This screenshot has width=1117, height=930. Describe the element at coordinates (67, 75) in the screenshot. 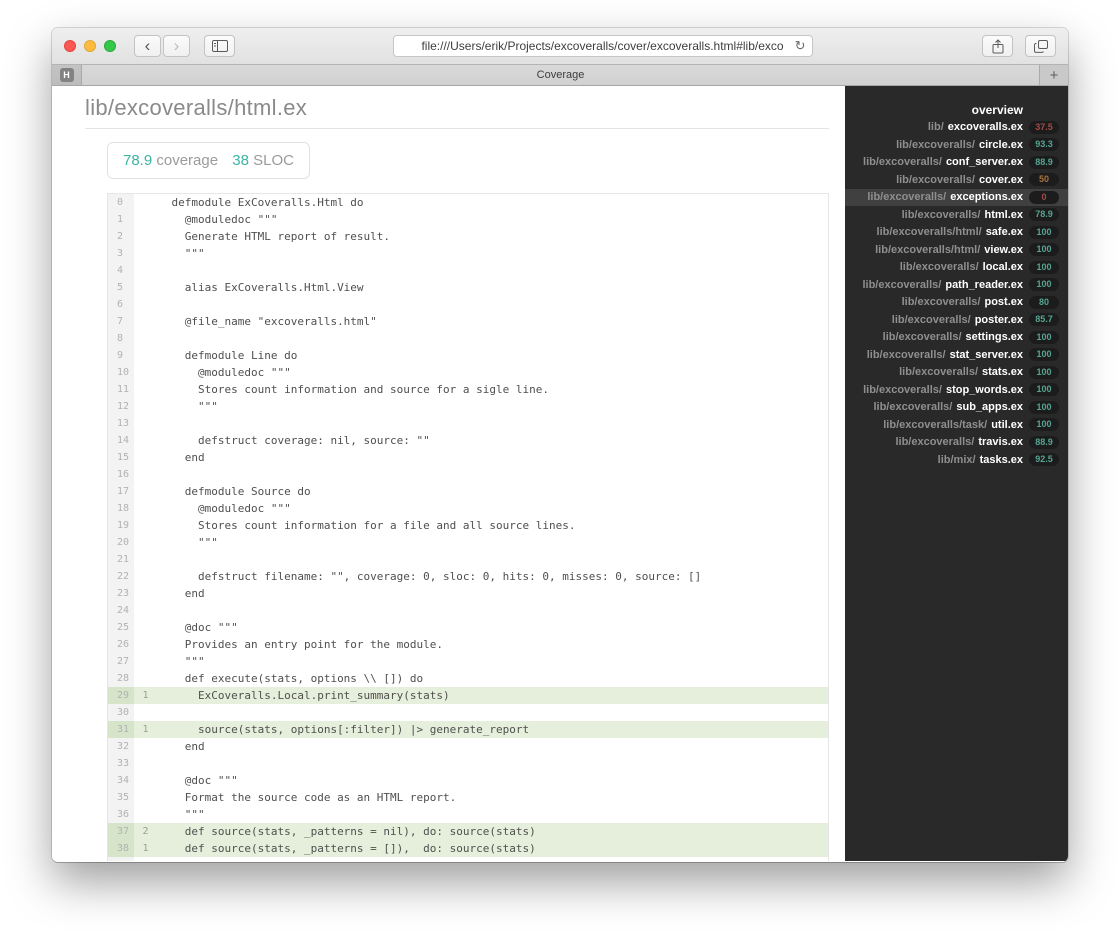

I see `pinned-tab: H` at that location.